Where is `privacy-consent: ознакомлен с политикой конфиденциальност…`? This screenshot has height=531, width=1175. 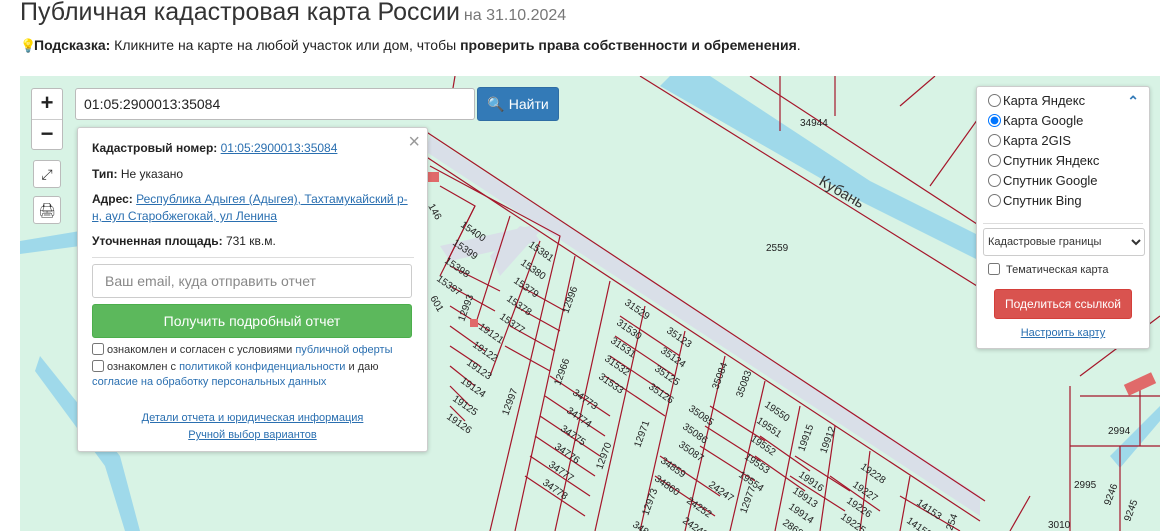 privacy-consent: ознакомлен с политикой конфиденциальност… is located at coordinates (253, 375).